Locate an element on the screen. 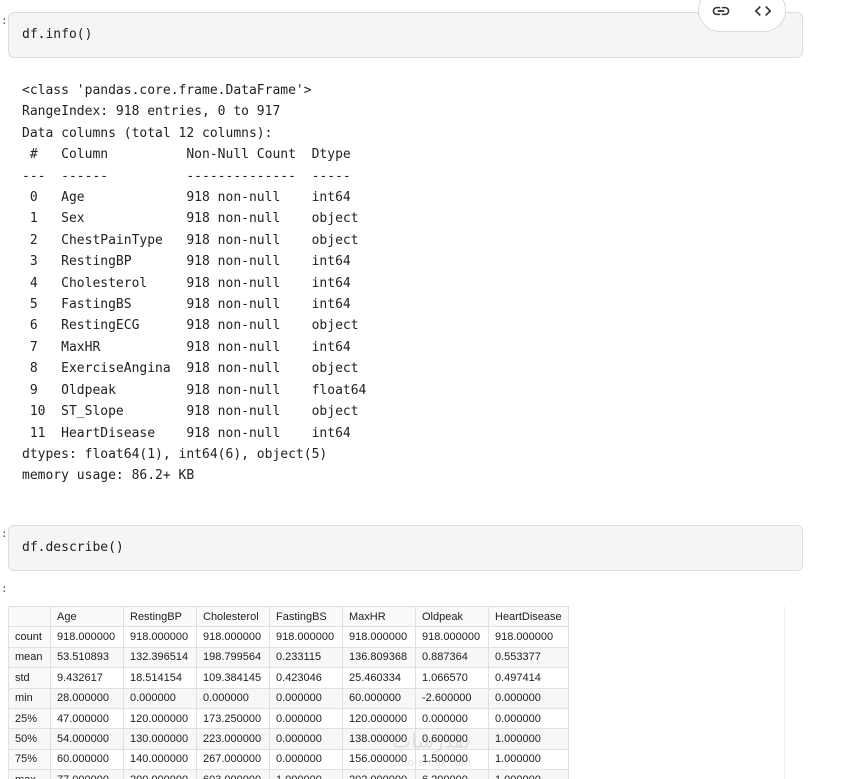 Image resolution: width=853 pixels, height=779 pixels. column-header: RestingBP is located at coordinates (160, 616).